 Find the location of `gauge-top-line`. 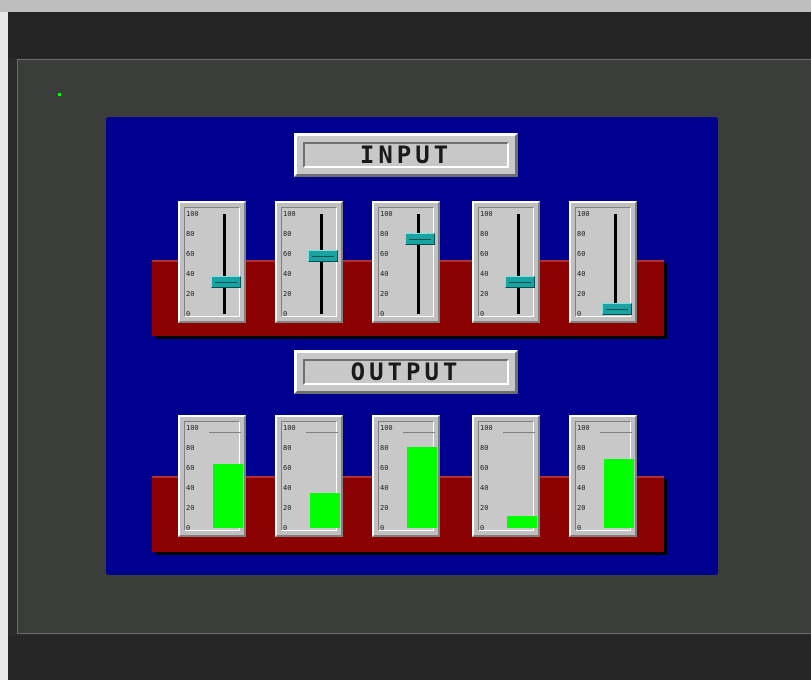

gauge-top-line is located at coordinates (519, 480).